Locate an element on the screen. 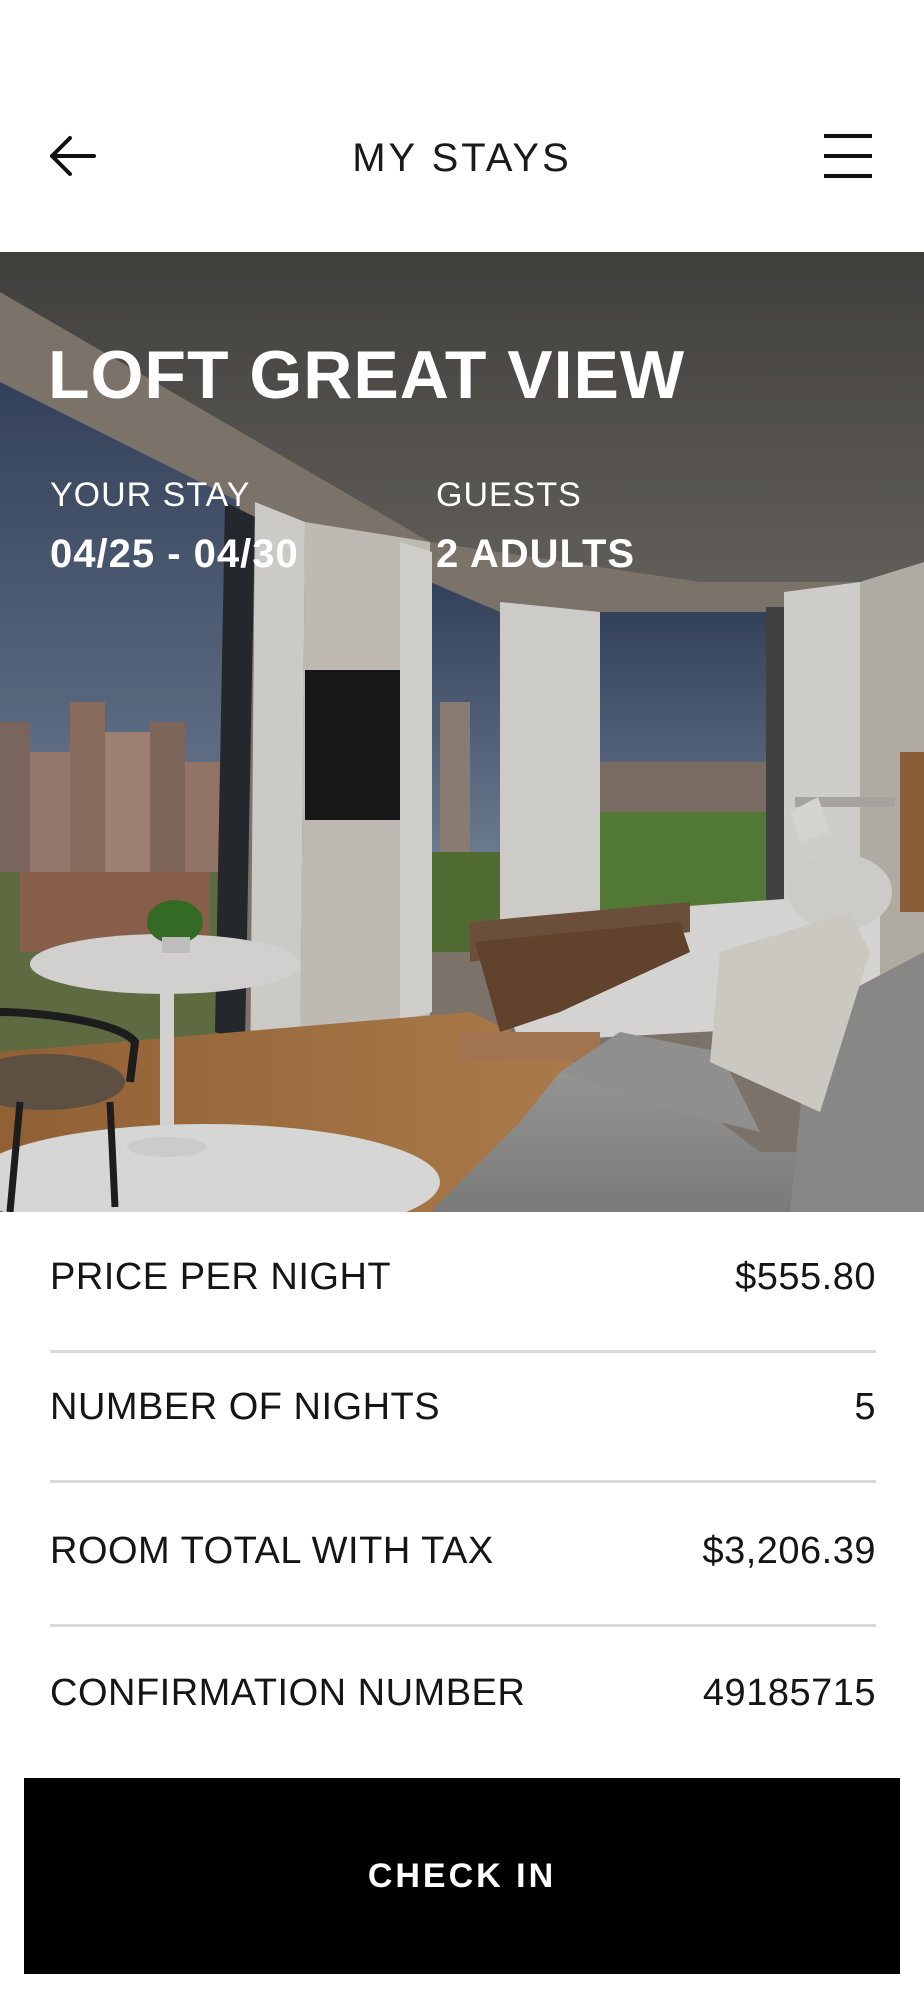 Image resolution: width=924 pixels, height=2000 pixels. detail-value: $555.80 is located at coordinates (805, 1276).